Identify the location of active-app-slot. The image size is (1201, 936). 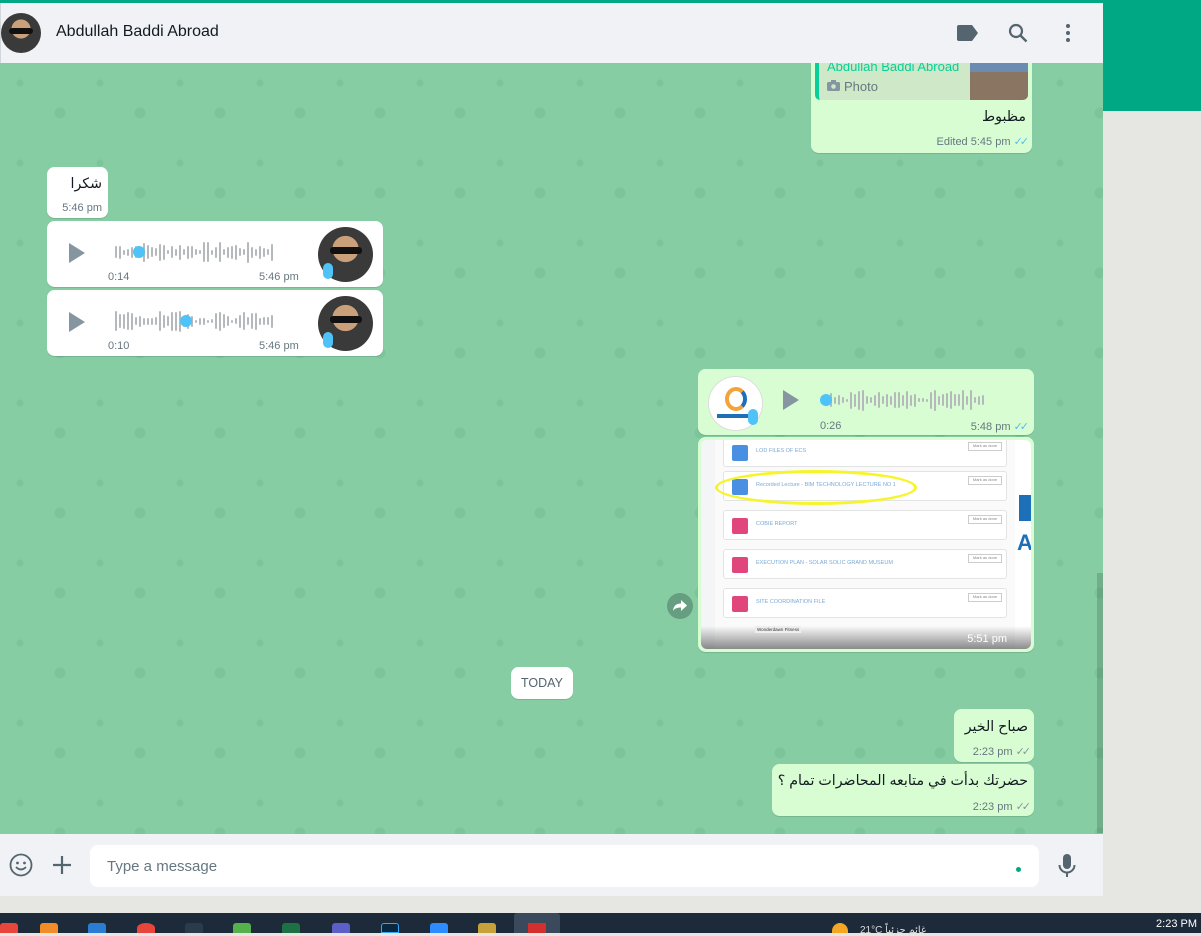
(537, 923).